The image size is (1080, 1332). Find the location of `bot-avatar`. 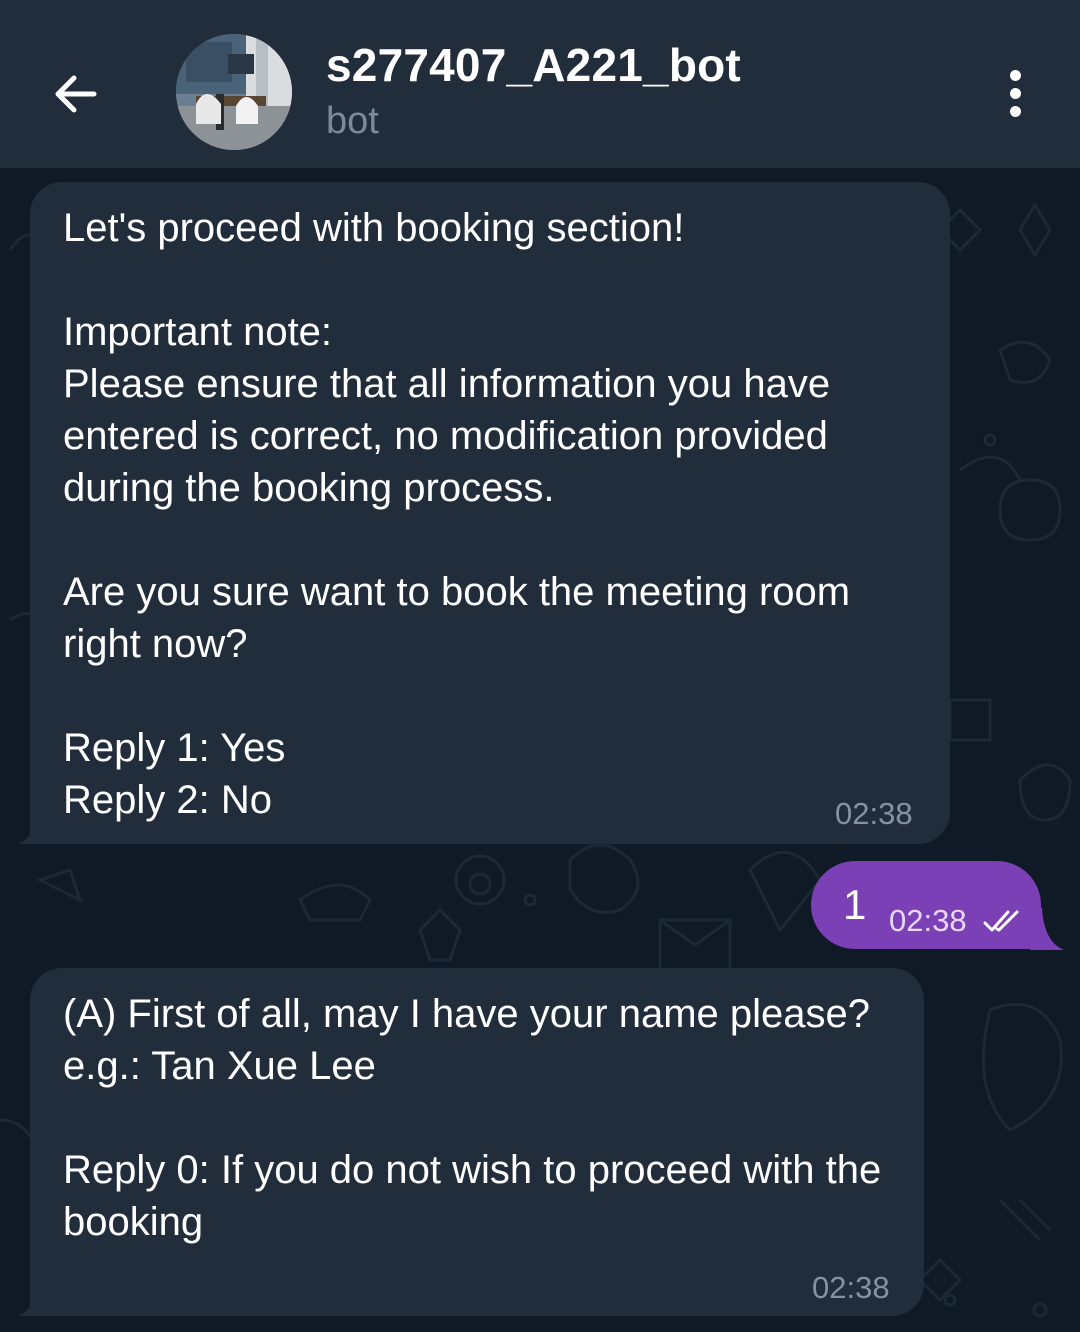

bot-avatar is located at coordinates (234, 92).